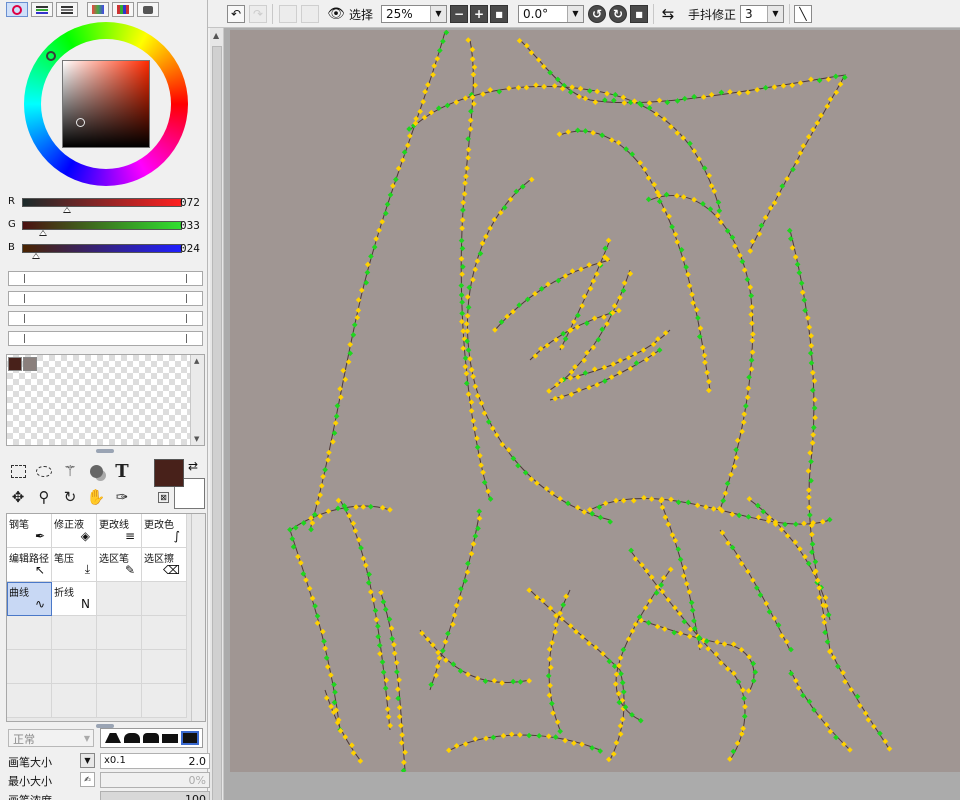 This screenshot has width=960, height=800. What do you see at coordinates (122, 471) in the screenshot?
I see `text-icon: T` at bounding box center [122, 471].